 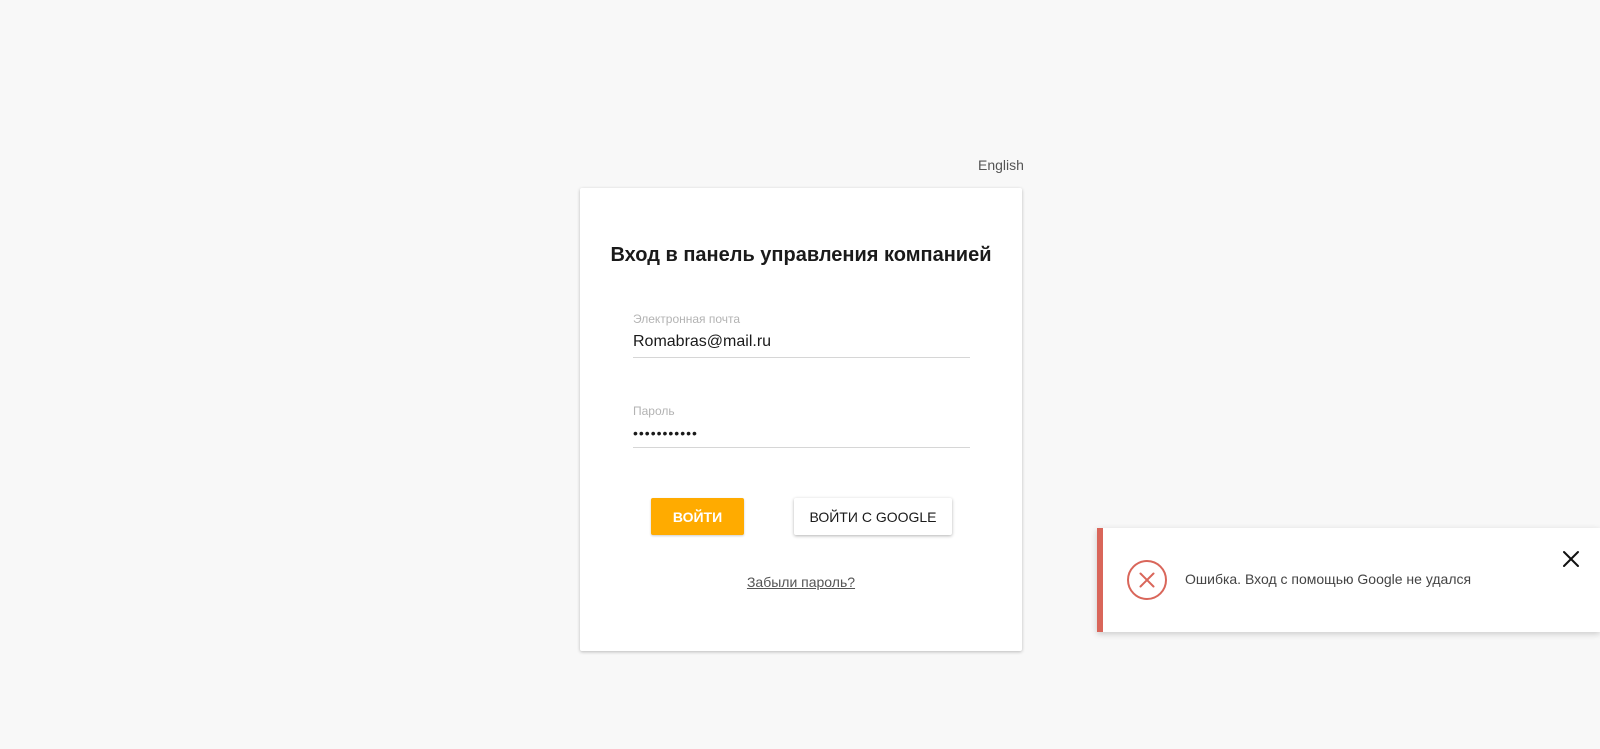 What do you see at coordinates (801, 582) in the screenshot?
I see `forgot-password-link: Забыли пароль?` at bounding box center [801, 582].